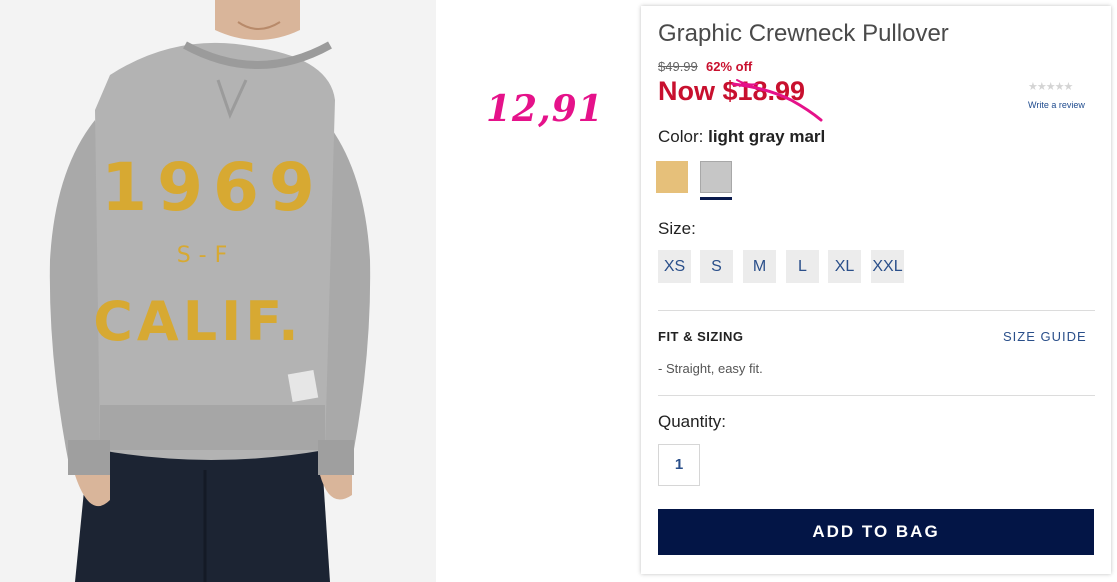 Image resolution: width=1117 pixels, height=582 pixels. I want to click on rating-stars-icon: ★★★★★, so click(1050, 87).